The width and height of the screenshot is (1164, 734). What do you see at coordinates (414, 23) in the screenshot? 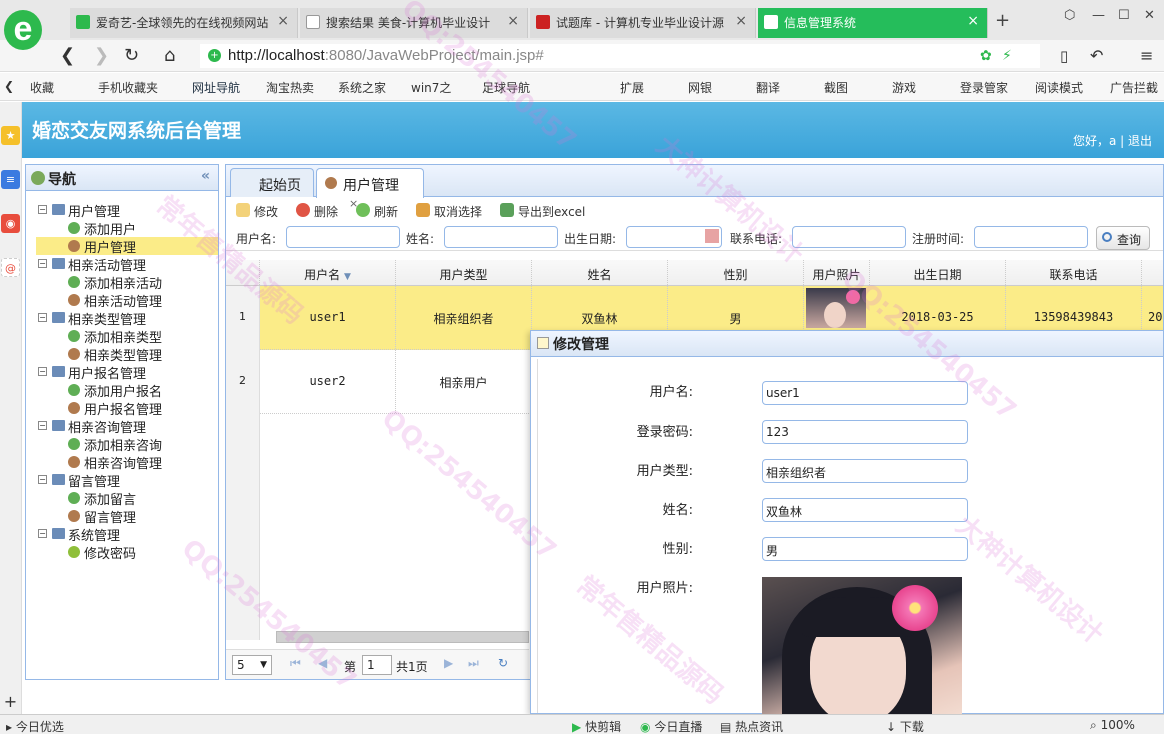
I see `browser-tab-search: 搜索结果 美食-计算机毕业设计 ×` at bounding box center [414, 23].